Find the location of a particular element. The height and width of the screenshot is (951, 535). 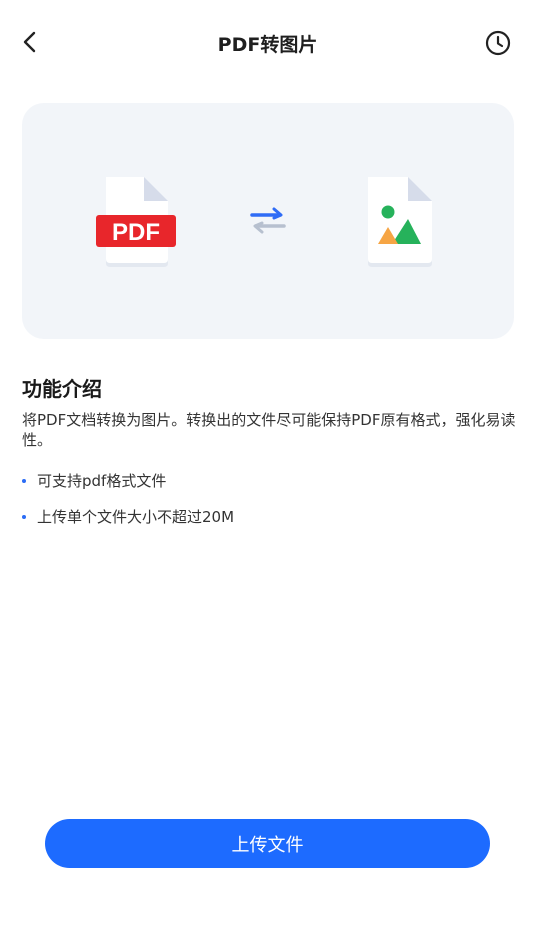

swap-arrows-icon is located at coordinates (268, 220).